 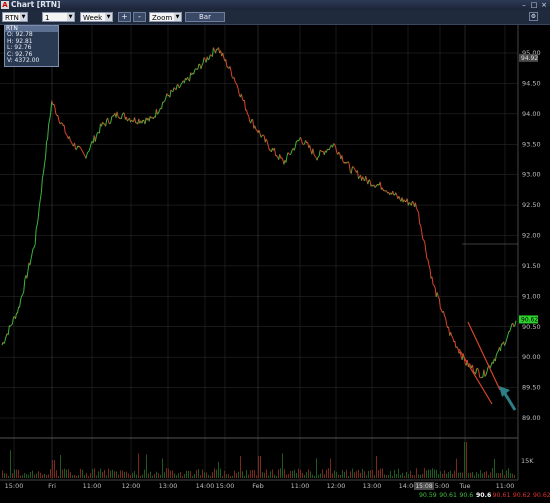 What do you see at coordinates (12, 18) in the screenshot?
I see `symbol-value: RTN` at bounding box center [12, 18].